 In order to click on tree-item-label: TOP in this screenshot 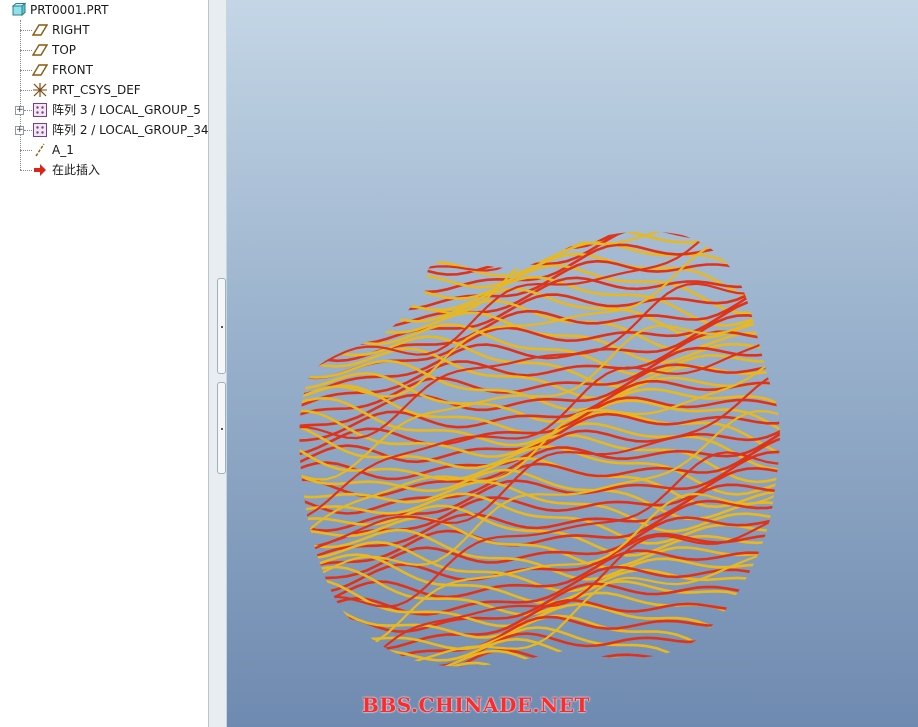, I will do `click(64, 50)`.